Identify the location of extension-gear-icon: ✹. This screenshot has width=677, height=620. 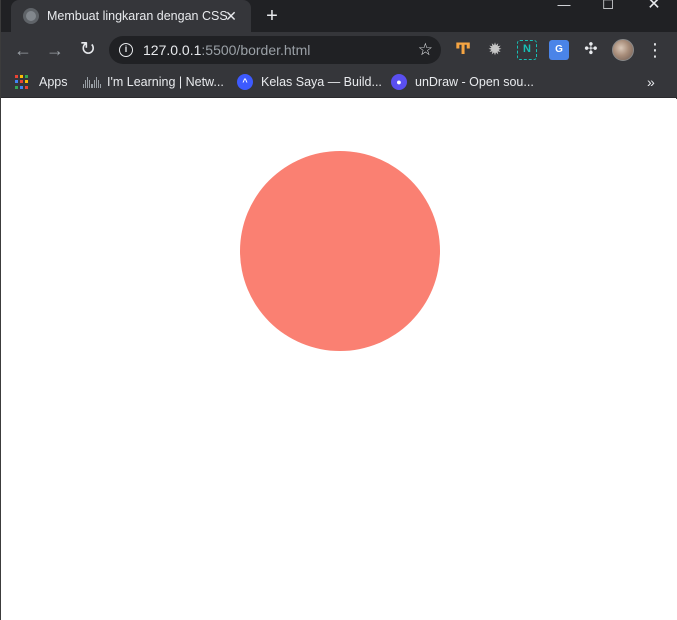
(495, 50).